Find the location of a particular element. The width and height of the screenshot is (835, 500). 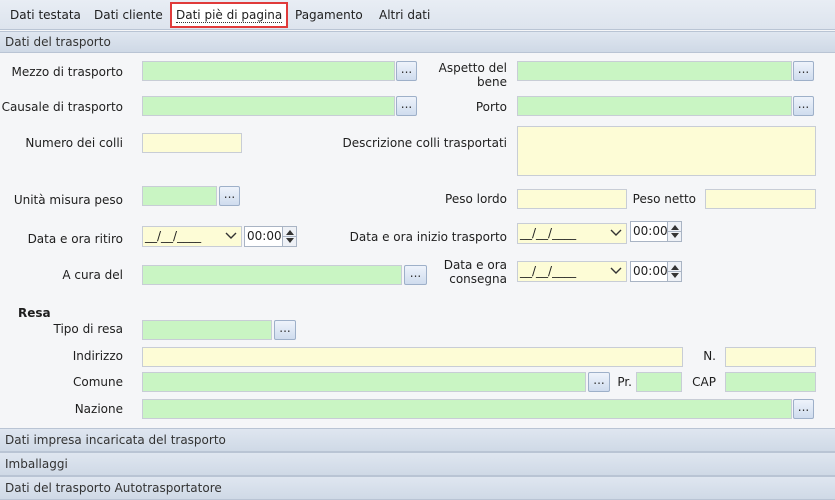

label-numero-civico: N. is located at coordinates (709, 356).